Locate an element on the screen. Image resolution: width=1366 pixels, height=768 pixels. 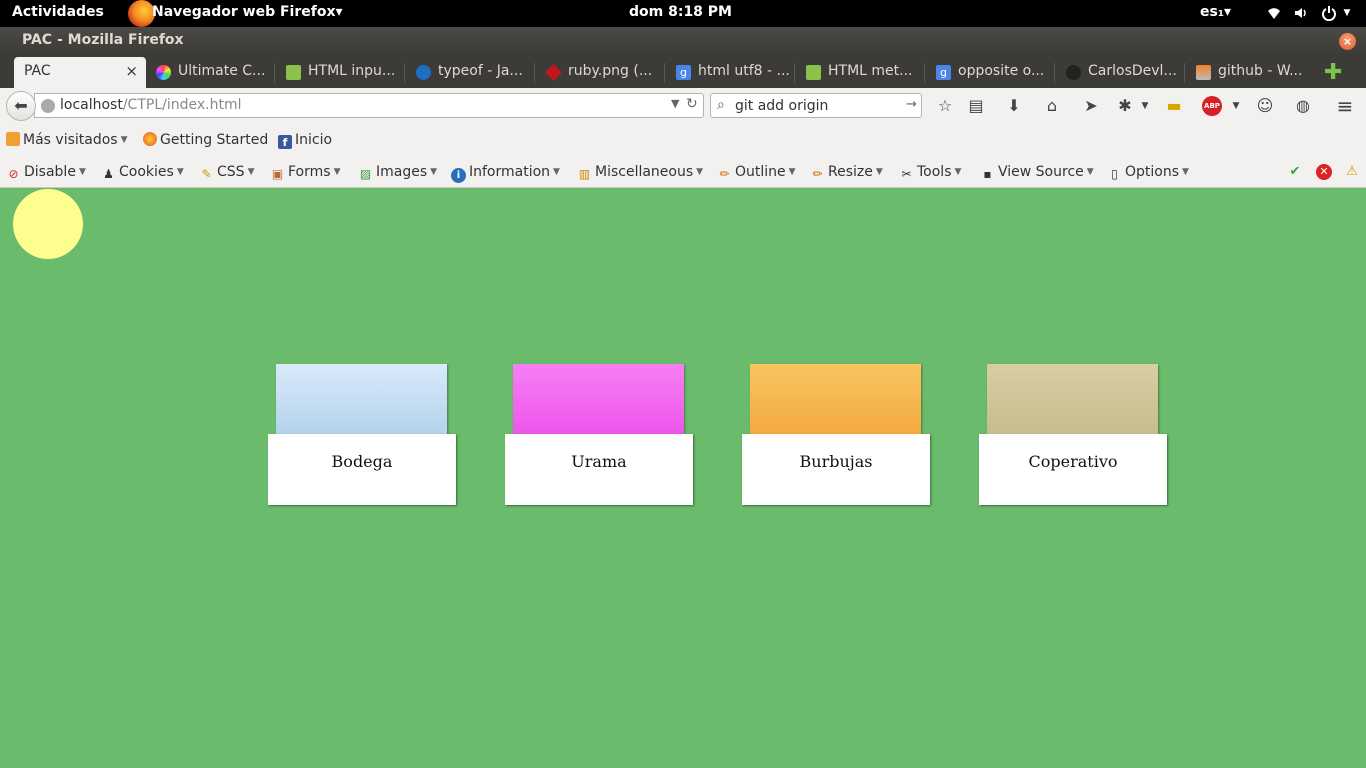
bookmark-label: Inicio is located at coordinates (314, 140).